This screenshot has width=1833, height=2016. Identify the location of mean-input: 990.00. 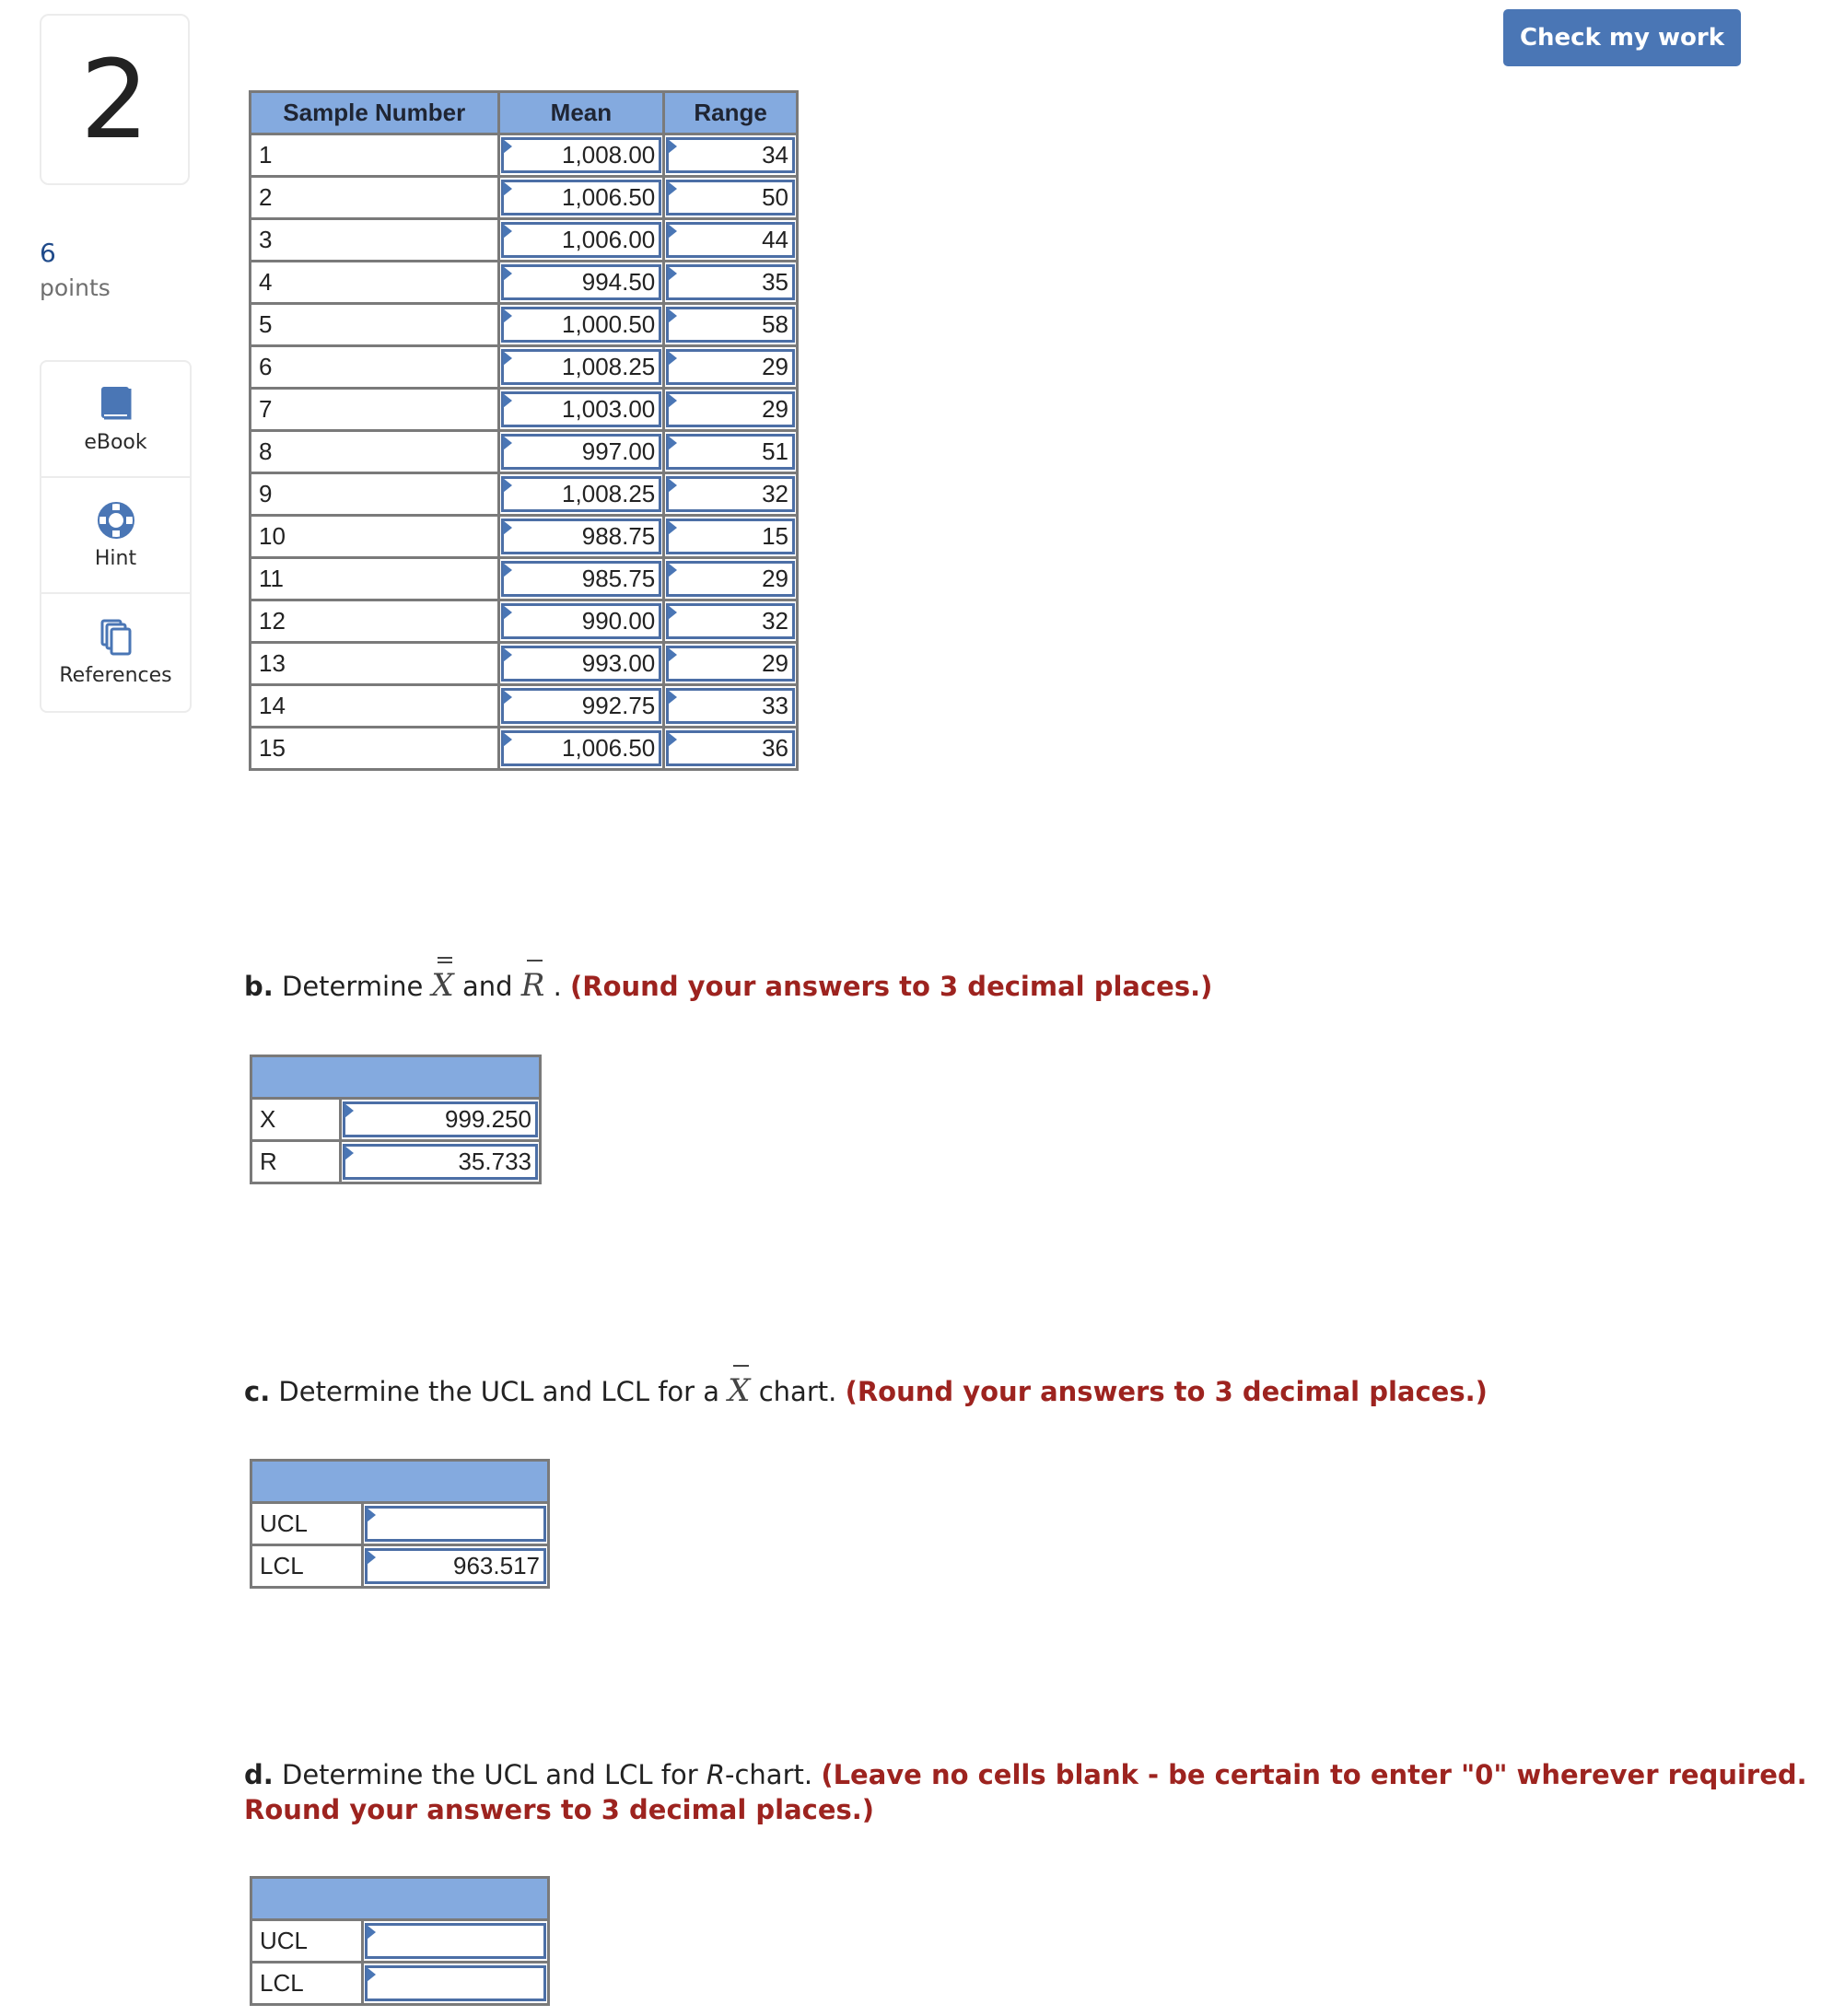
(581, 621).